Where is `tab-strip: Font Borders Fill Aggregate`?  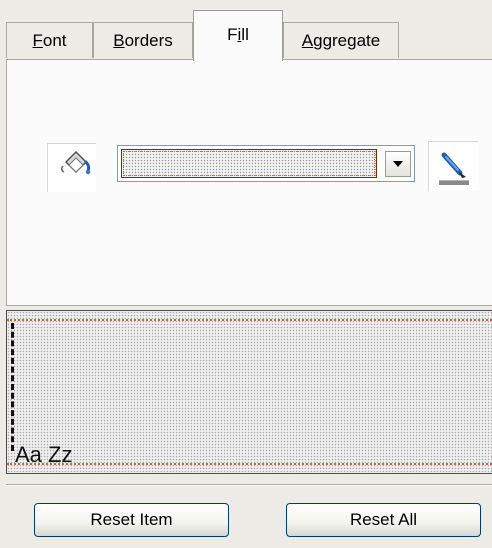
tab-strip: Font Borders Fill Aggregate is located at coordinates (246, 30).